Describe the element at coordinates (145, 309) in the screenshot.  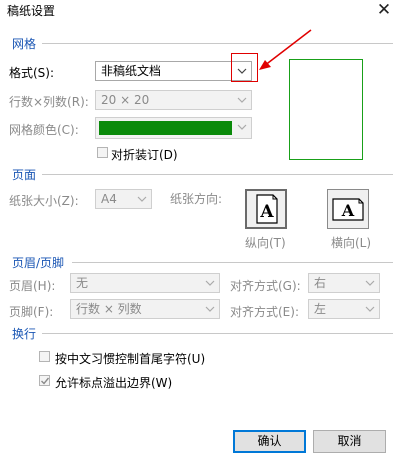
I see `footer-select: 行数 × 列数` at that location.